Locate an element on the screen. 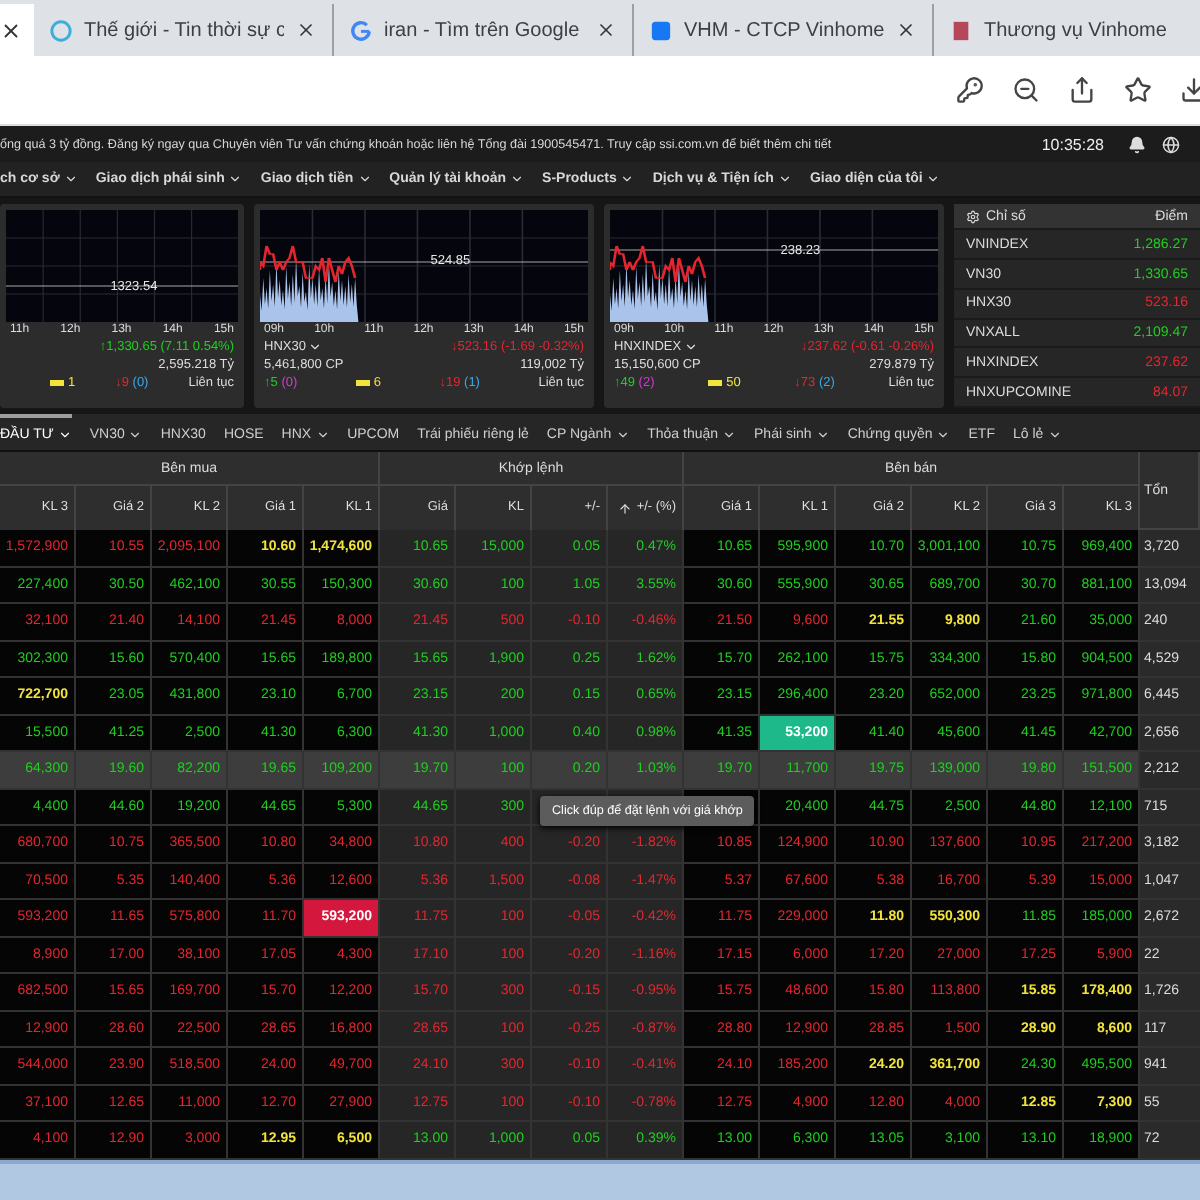 This screenshot has width=1200, height=1200. clock-time: 10:35:28 is located at coordinates (1072, 144).